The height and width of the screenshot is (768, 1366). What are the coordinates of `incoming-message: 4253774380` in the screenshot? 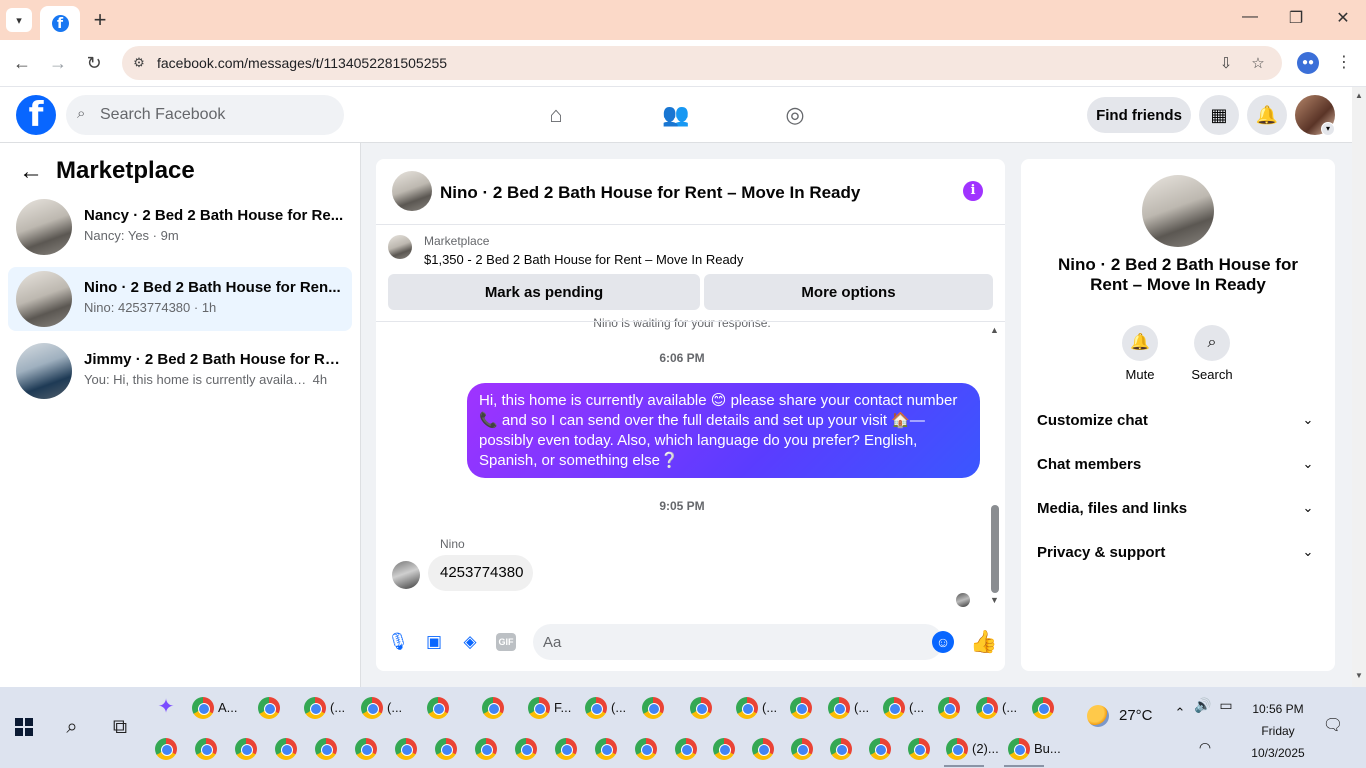 It's located at (480, 573).